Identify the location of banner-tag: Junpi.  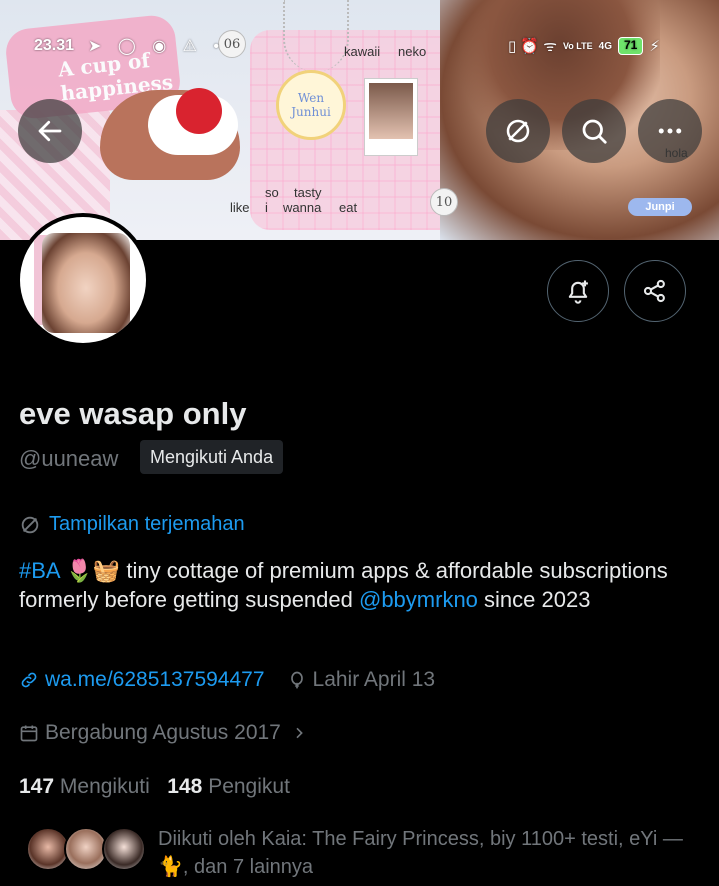
(660, 207).